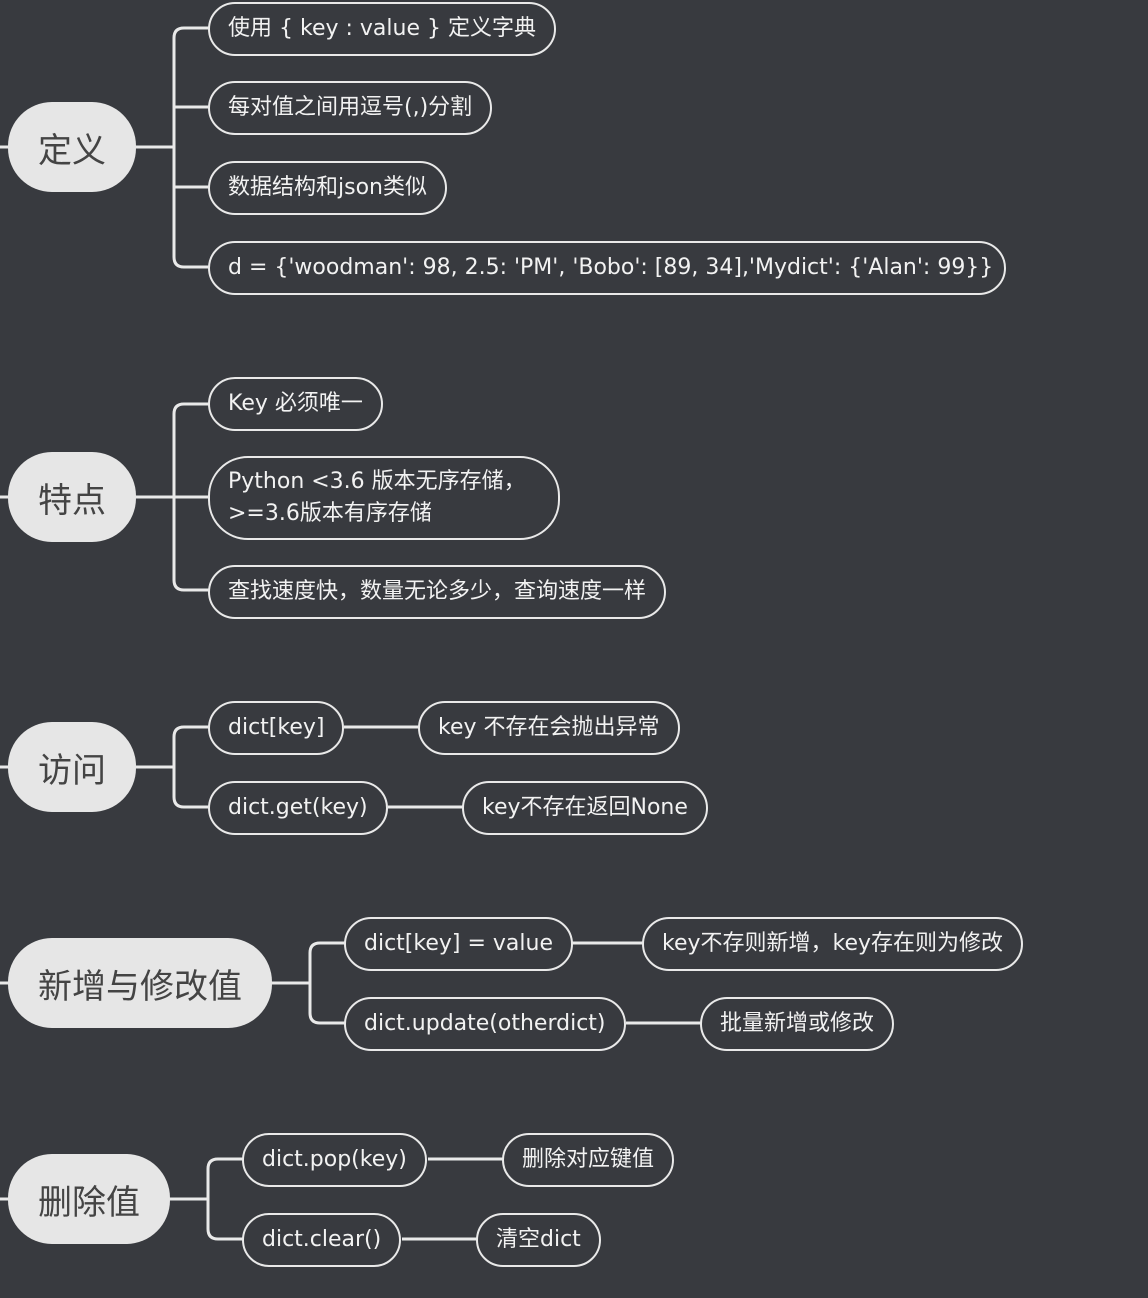 The image size is (1148, 1298). Describe the element at coordinates (72, 767) in the screenshot. I see `topic-access: 访问` at that location.